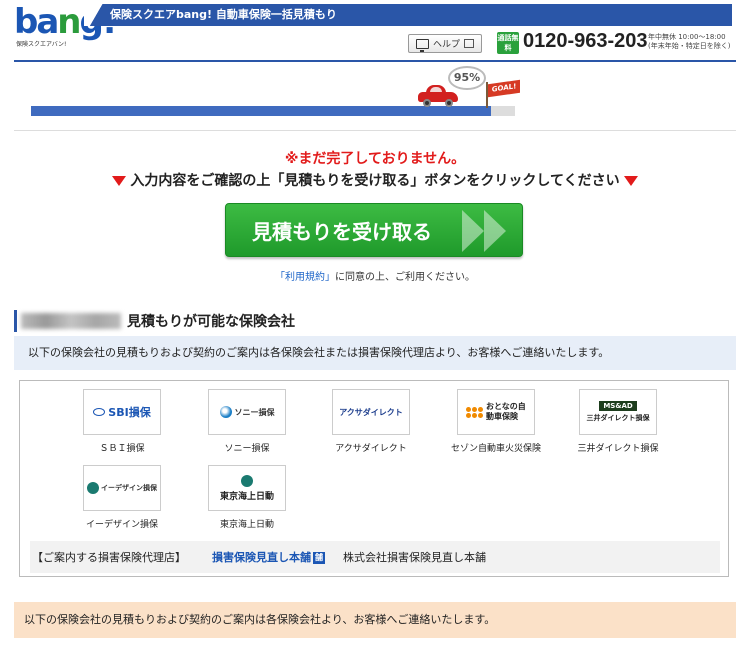 The width and height of the screenshot is (750, 648). What do you see at coordinates (469, 43) in the screenshot?
I see `new-window-icon` at bounding box center [469, 43].